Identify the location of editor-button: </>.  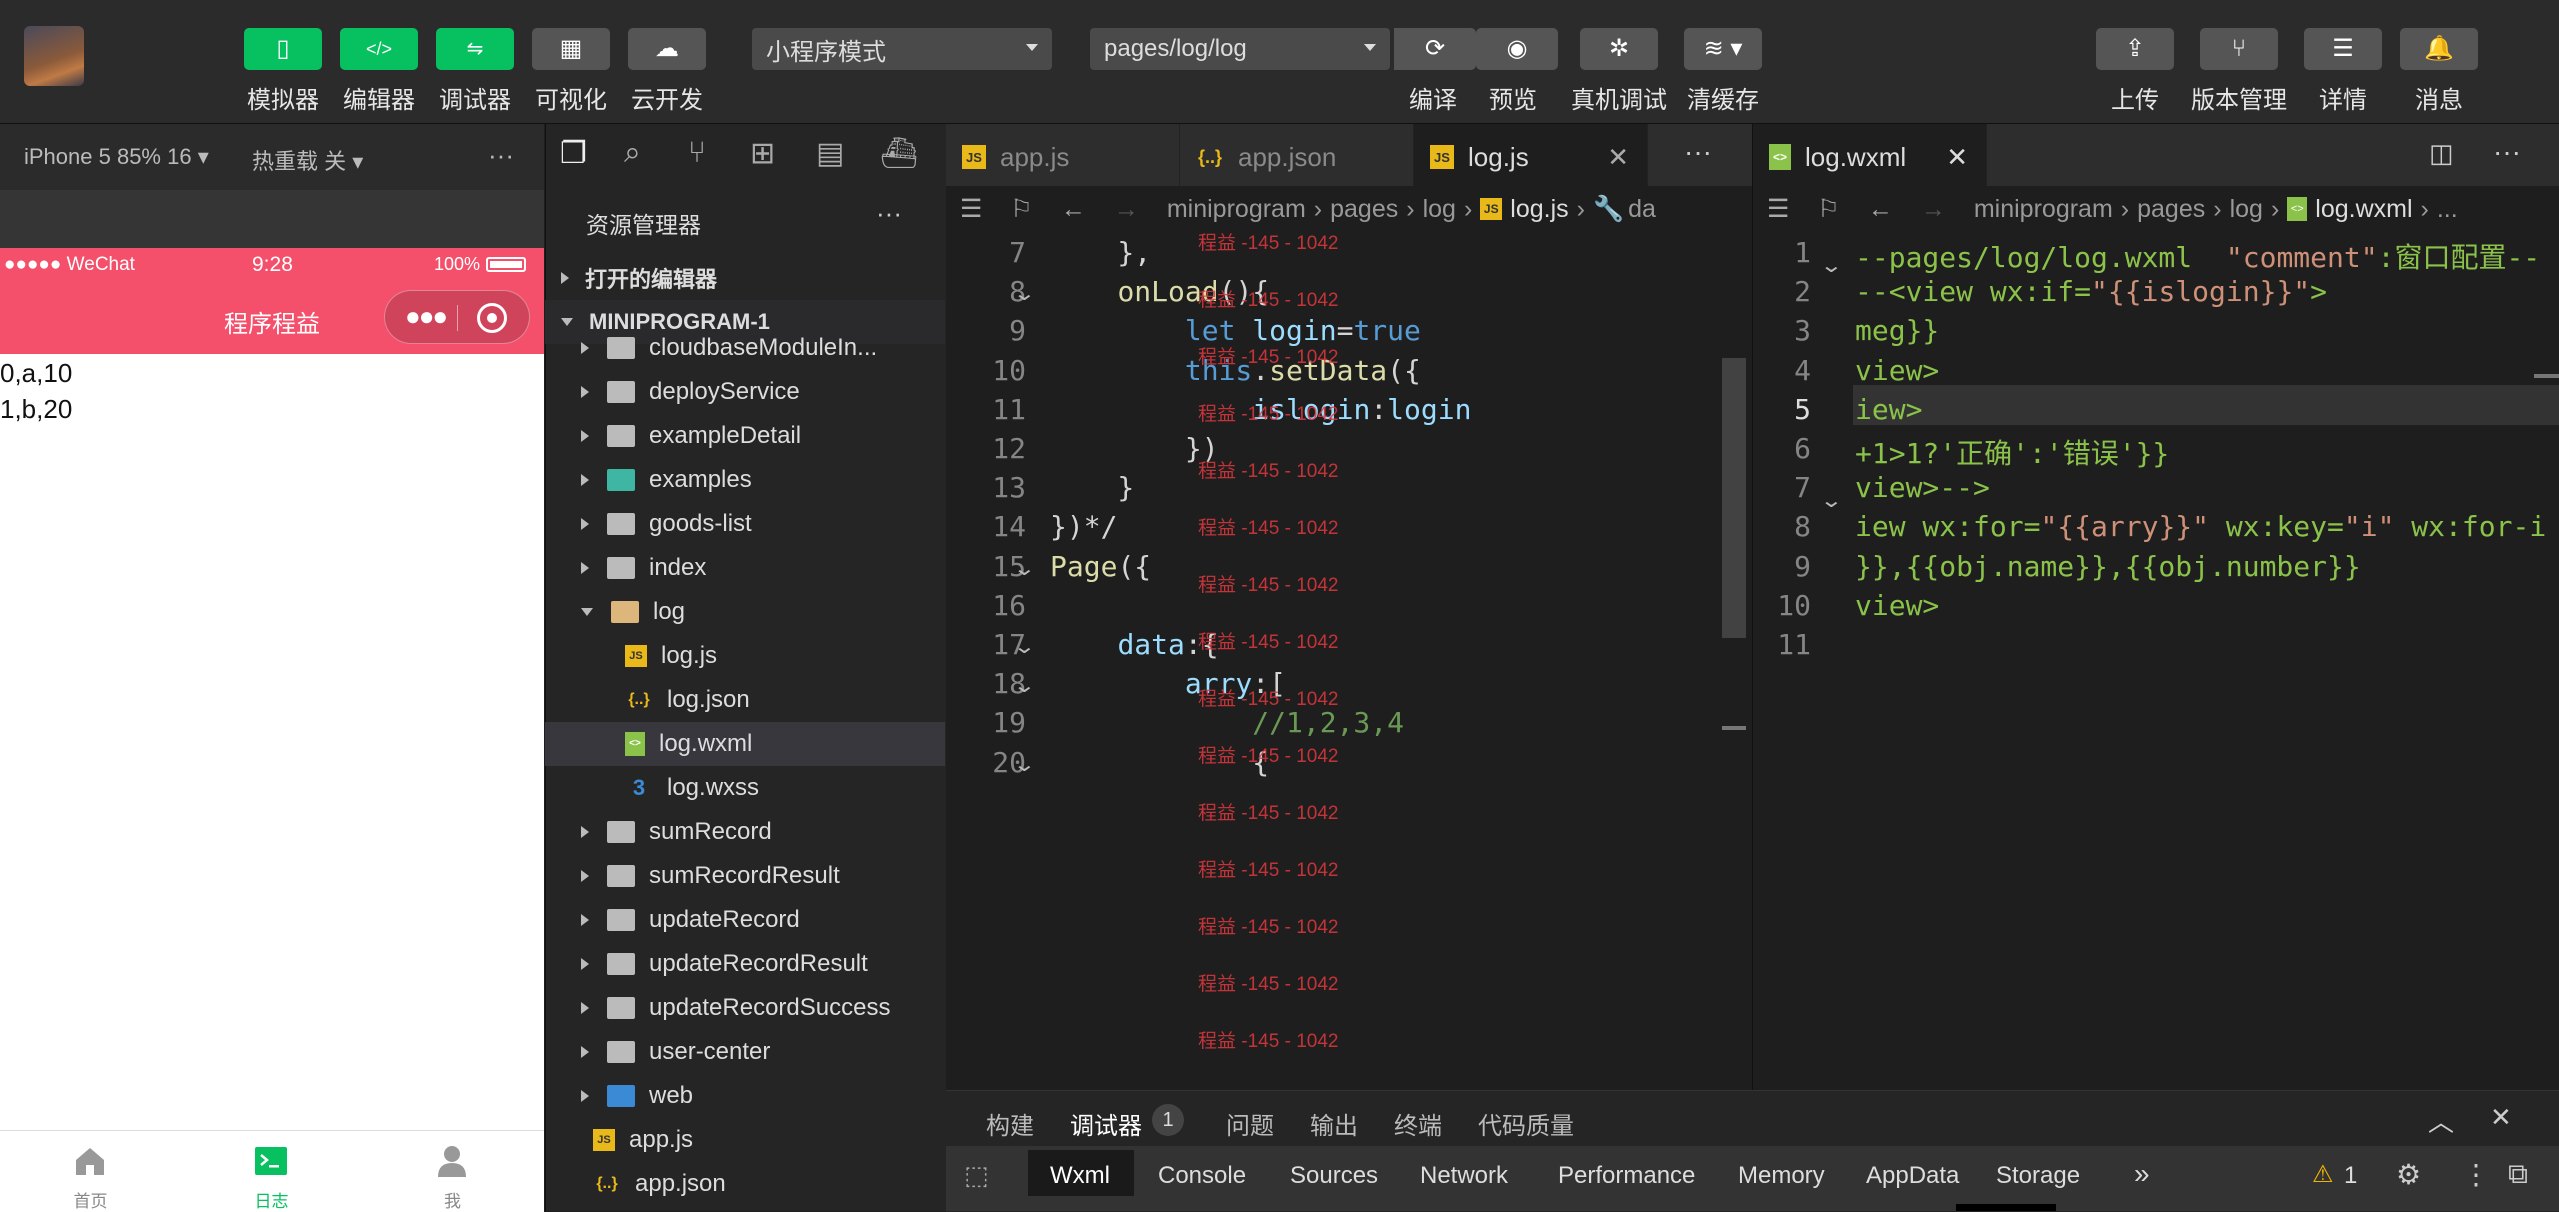
(379, 49).